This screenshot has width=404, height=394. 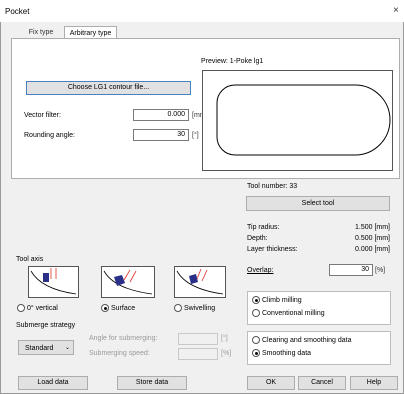 I want to click on climb-milling-radio, so click(x=256, y=300).